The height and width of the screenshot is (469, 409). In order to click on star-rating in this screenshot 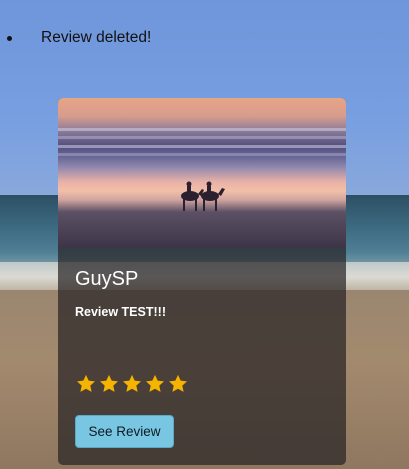, I will do `click(132, 384)`.